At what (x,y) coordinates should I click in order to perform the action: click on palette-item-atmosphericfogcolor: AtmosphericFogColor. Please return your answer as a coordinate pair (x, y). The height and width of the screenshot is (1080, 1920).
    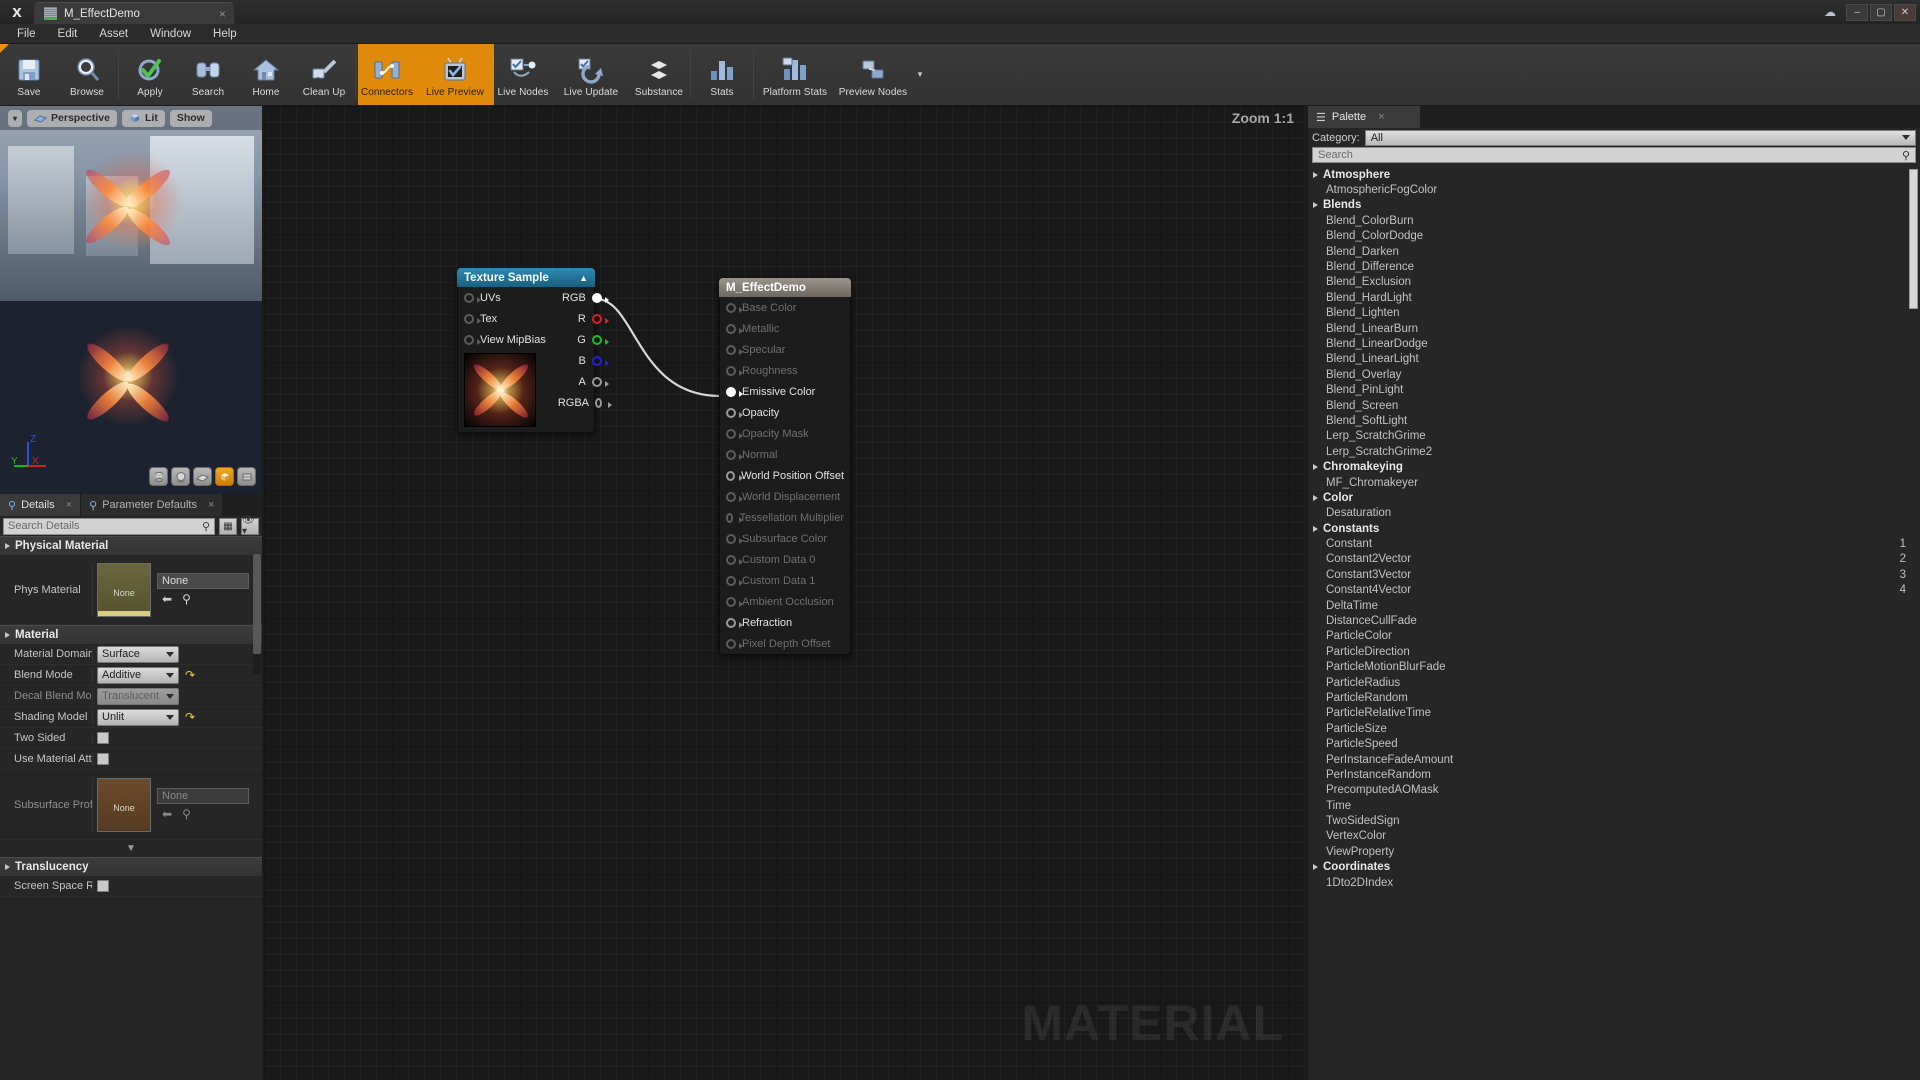
    Looking at the image, I should click on (1614, 189).